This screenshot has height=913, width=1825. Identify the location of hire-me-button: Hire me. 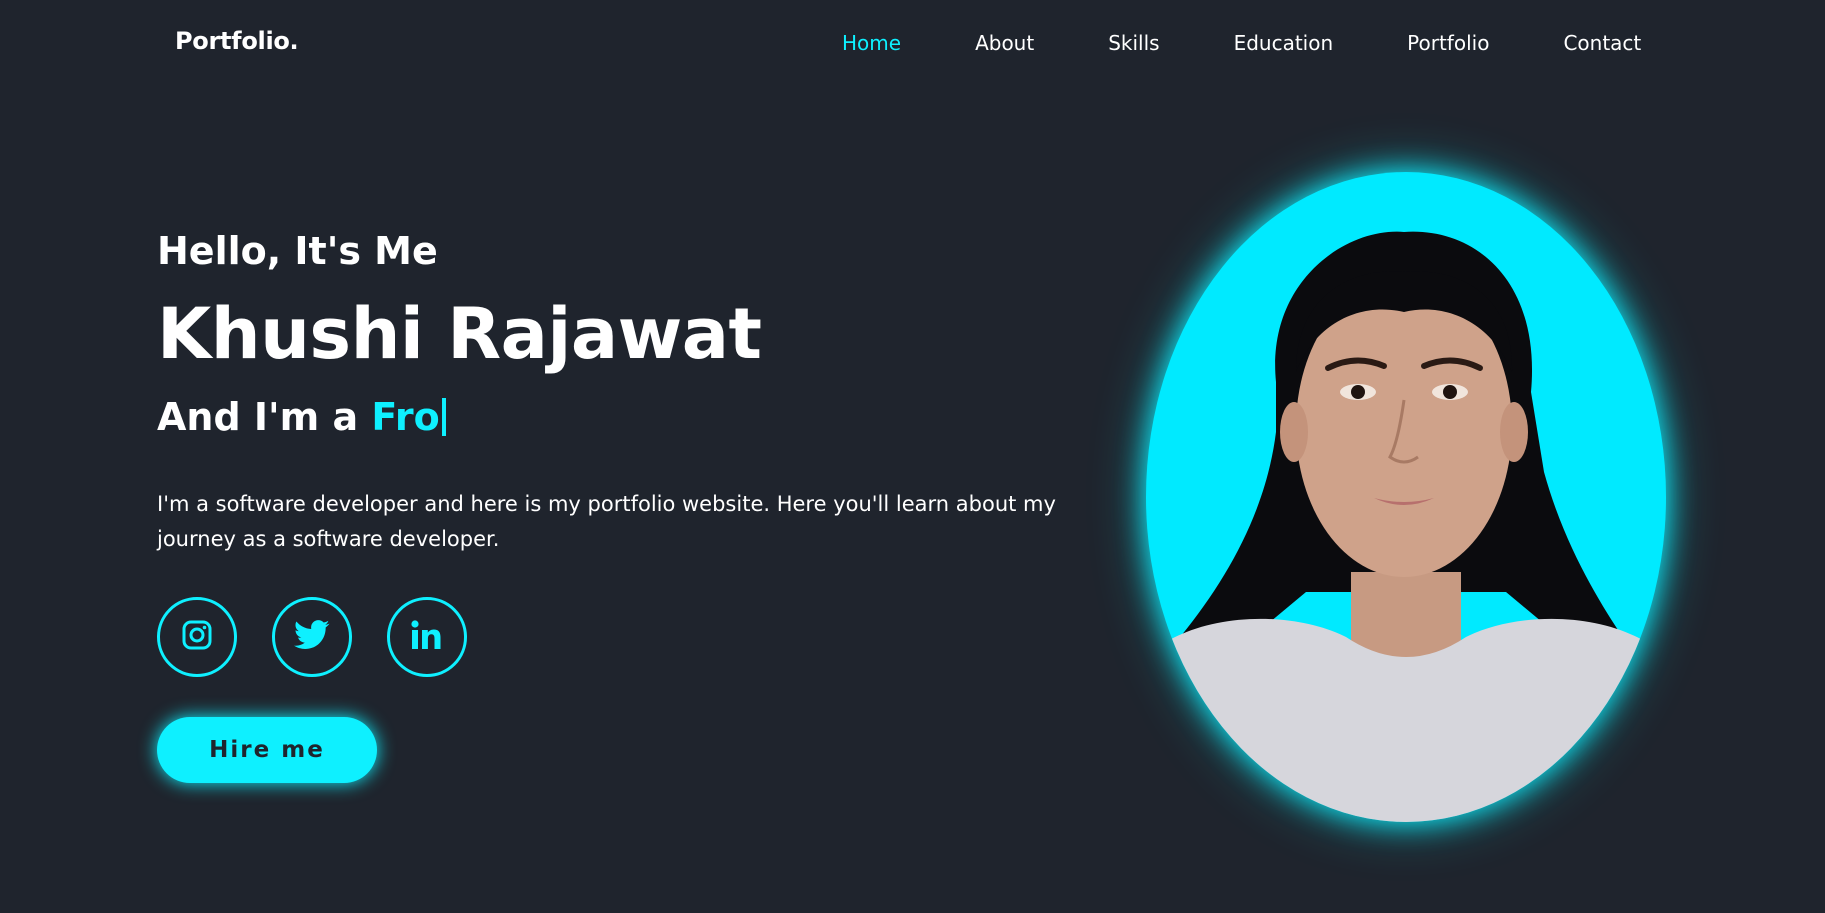
(267, 750).